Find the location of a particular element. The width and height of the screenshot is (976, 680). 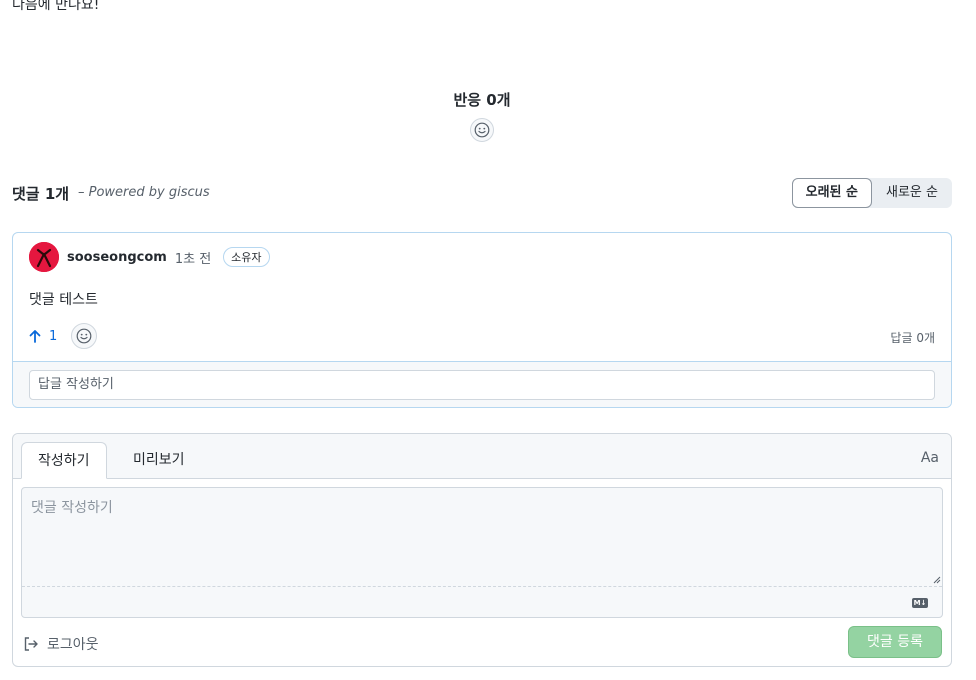

upvote-button: 1 is located at coordinates (43, 336).